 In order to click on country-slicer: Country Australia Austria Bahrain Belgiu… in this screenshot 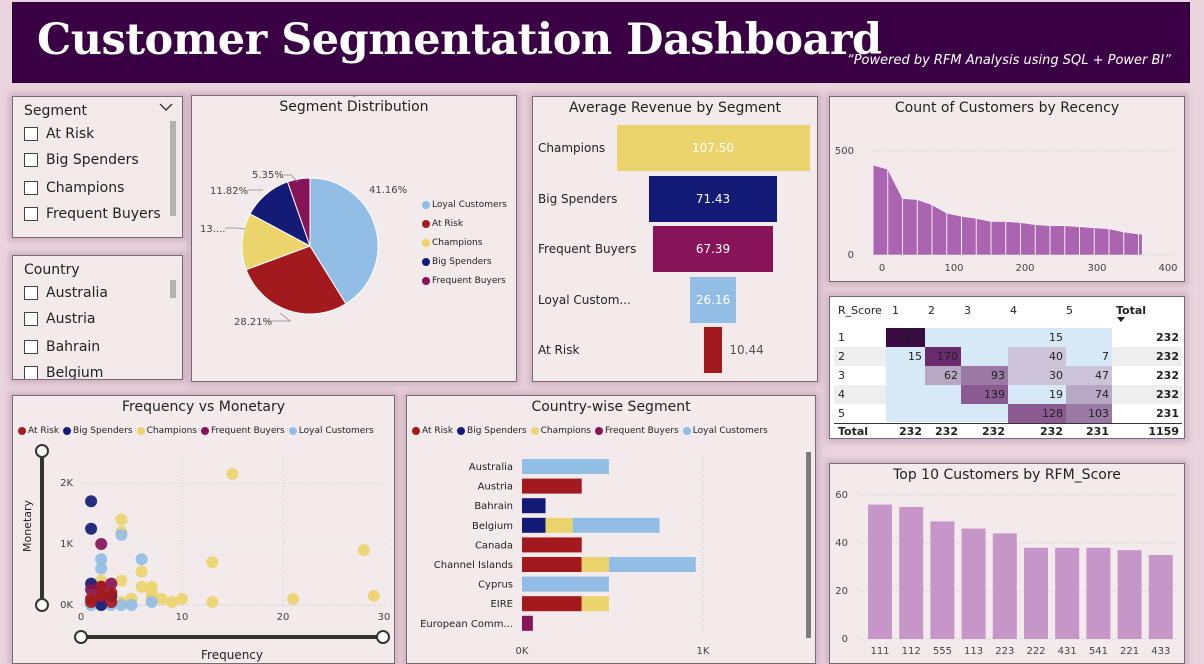, I will do `click(97, 317)`.